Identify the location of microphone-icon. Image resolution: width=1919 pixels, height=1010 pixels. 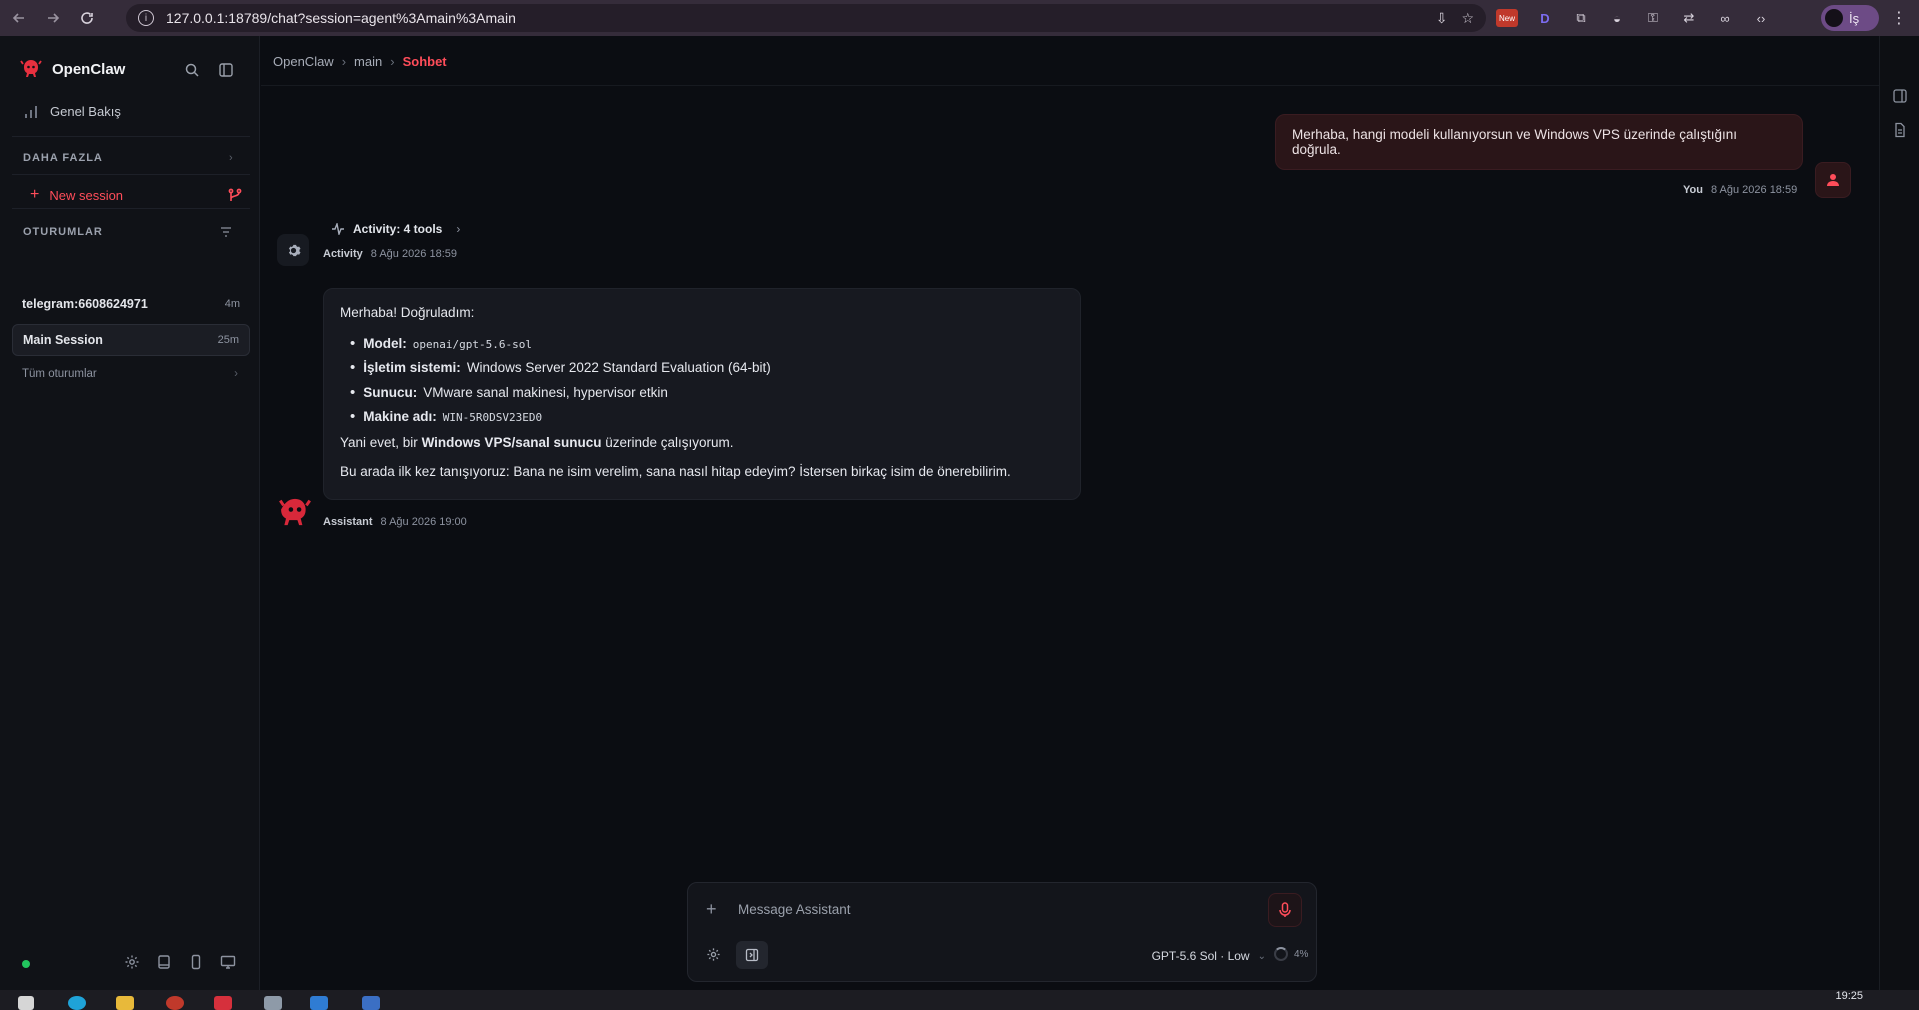
(1285, 909).